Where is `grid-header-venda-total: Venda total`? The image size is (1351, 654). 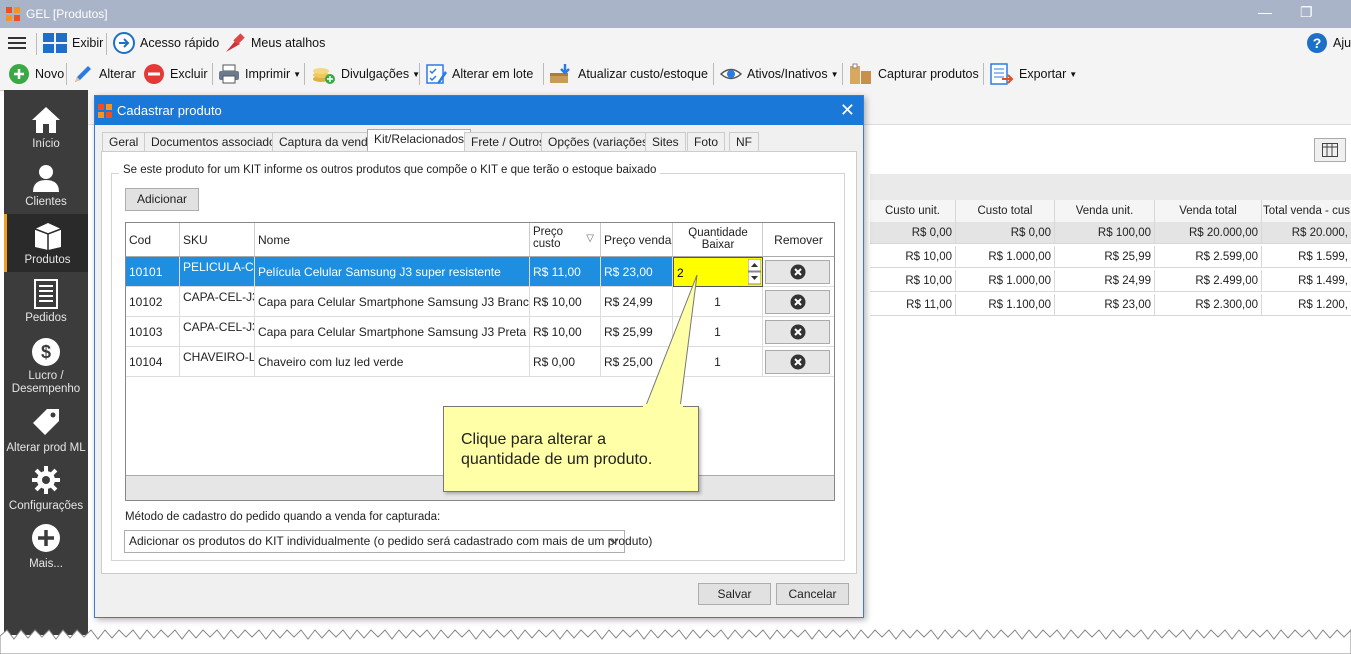
grid-header-venda-total: Venda total is located at coordinates (1208, 211).